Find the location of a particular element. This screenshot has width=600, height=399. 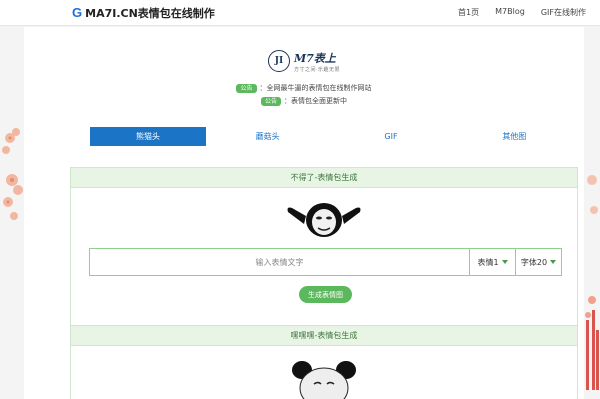

text-input-row: 表情1 字体20 is located at coordinates (325, 262).